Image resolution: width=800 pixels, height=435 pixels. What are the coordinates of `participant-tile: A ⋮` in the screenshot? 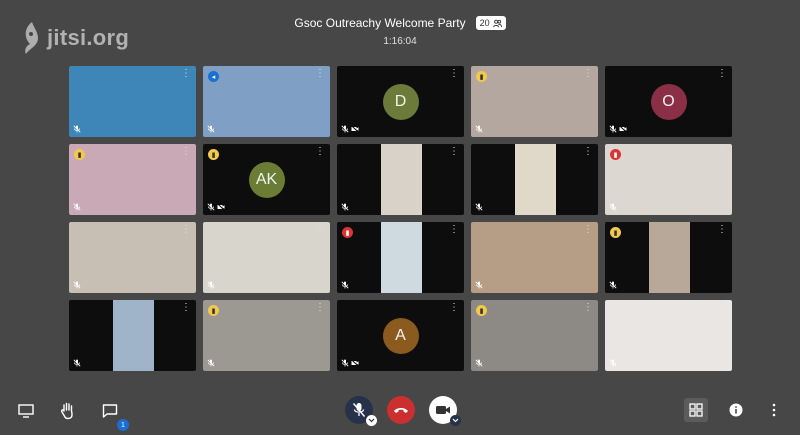 It's located at (400, 335).